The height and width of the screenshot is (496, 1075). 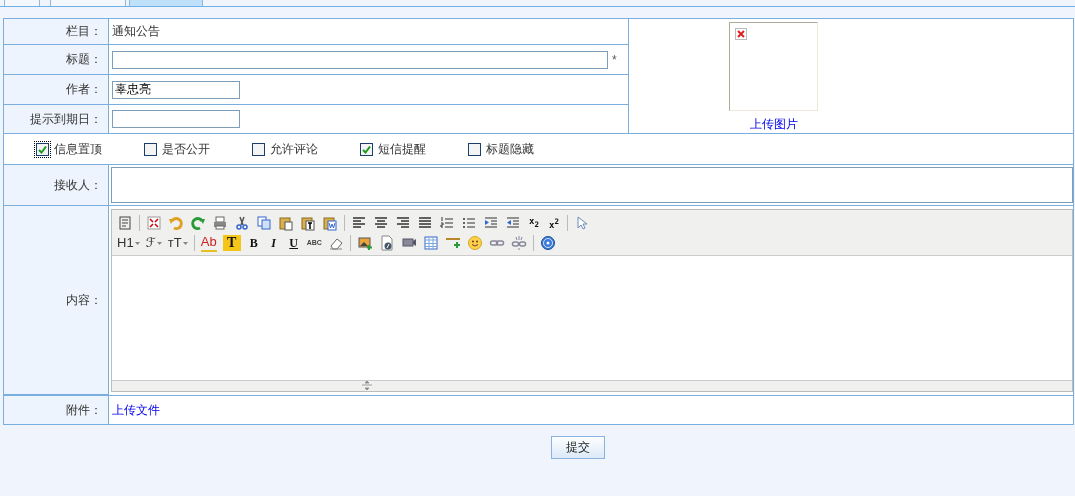 I want to click on paste-word-icon, so click(x=330, y=223).